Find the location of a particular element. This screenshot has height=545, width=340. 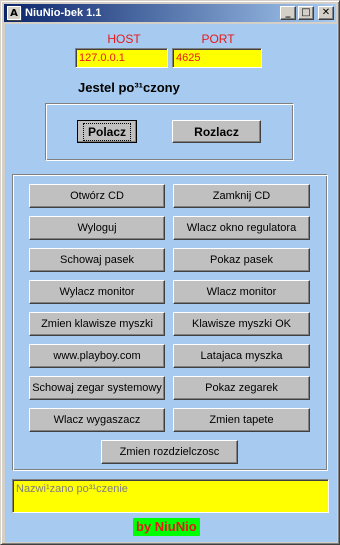

show-clock-button: Pokaz zegarek is located at coordinates (241, 388).